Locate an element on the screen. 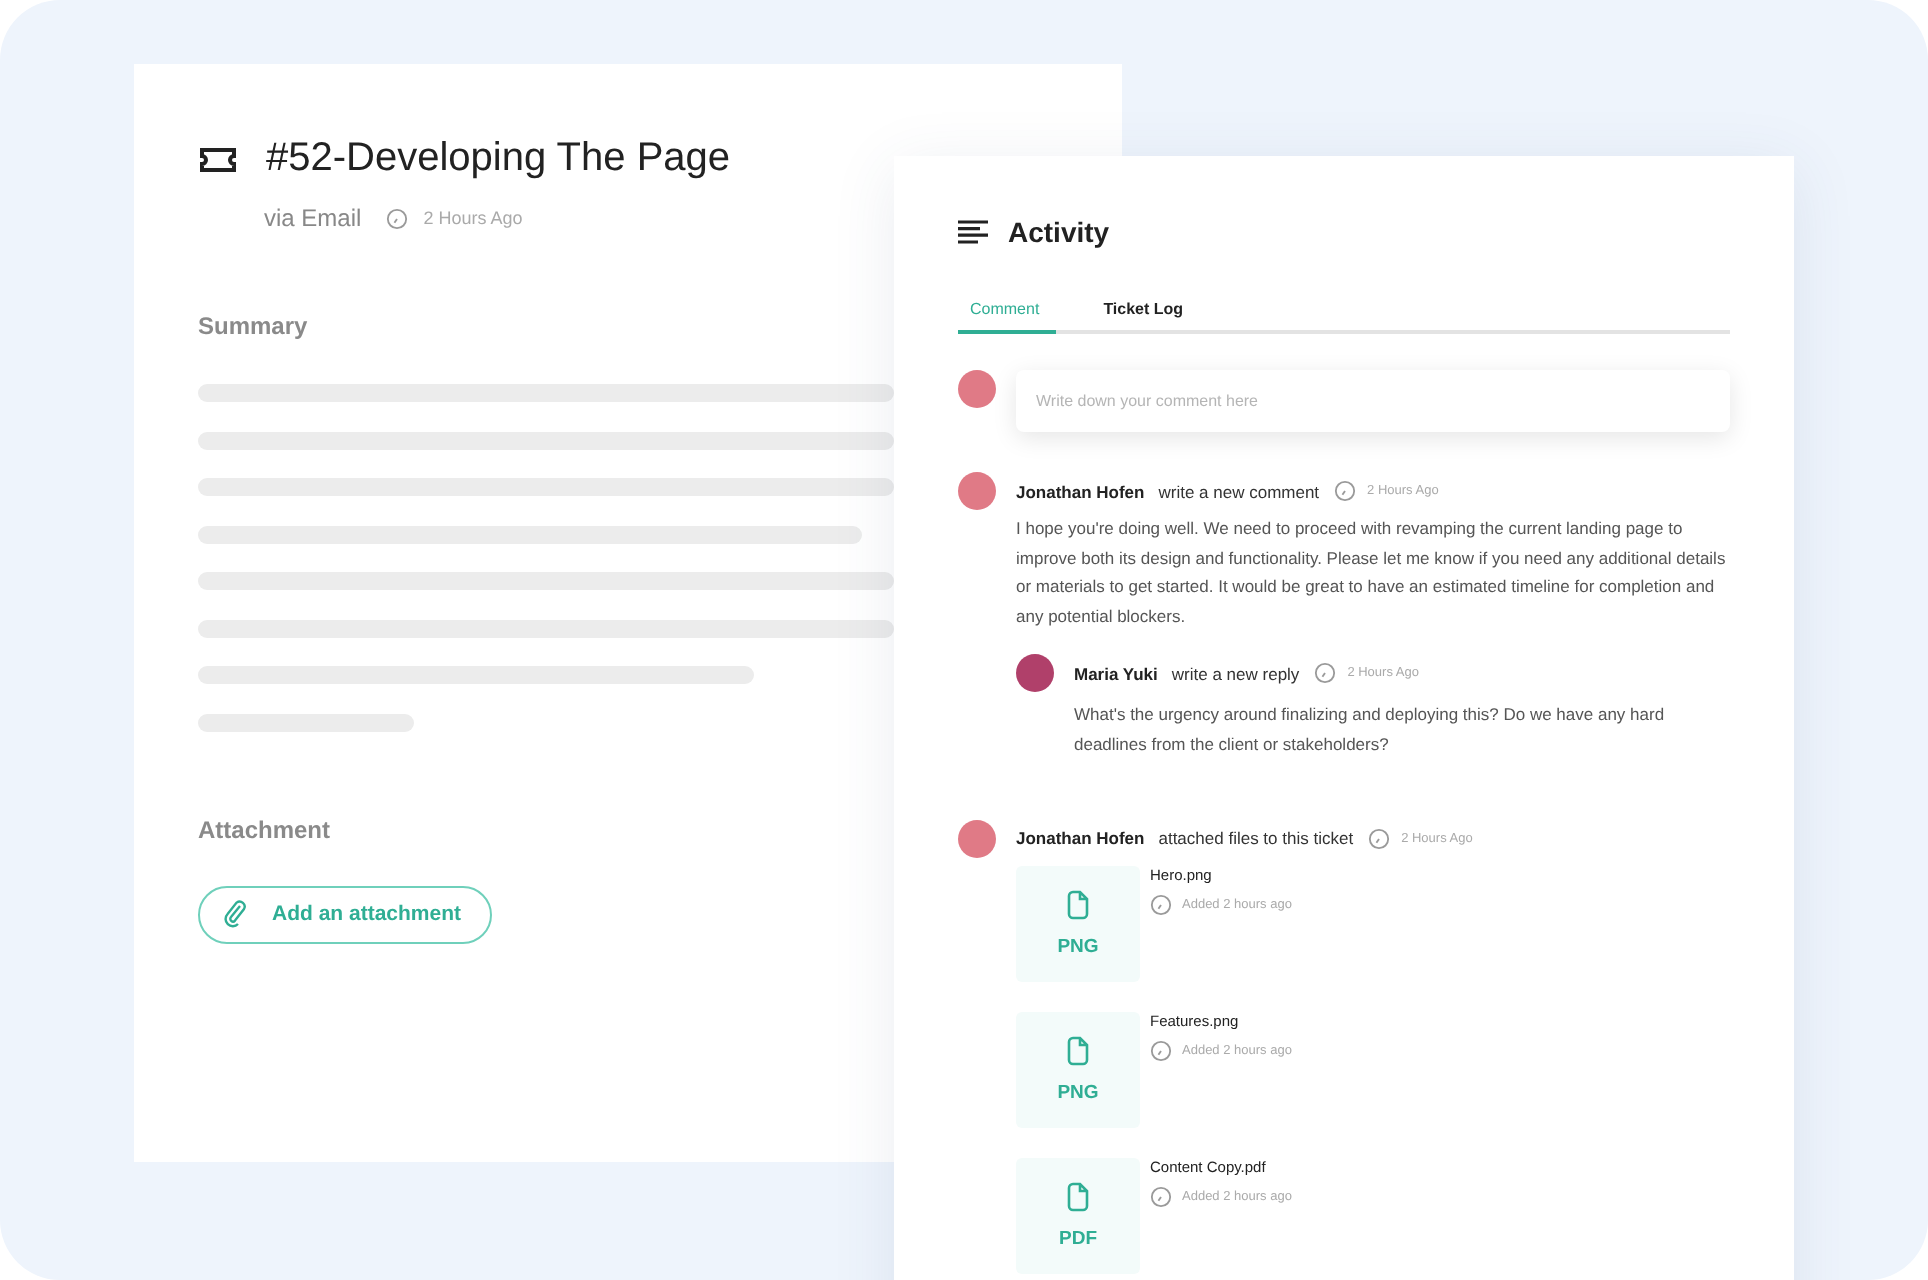  section-label: Attachment is located at coordinates (264, 829).